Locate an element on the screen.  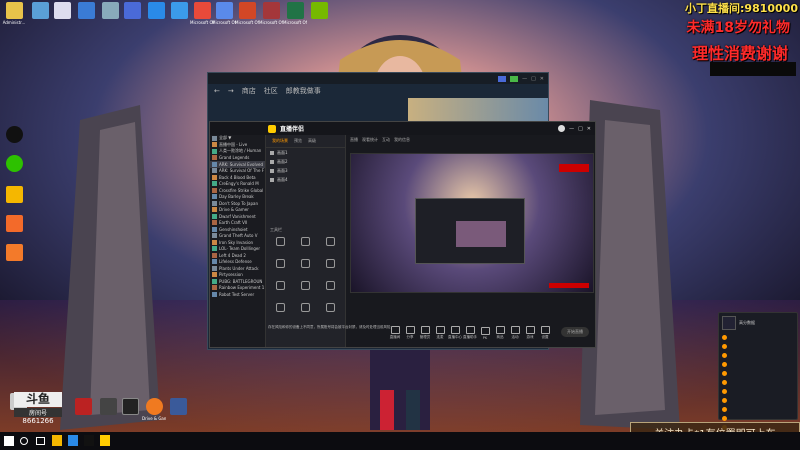
stream-tab: 直播 is located at coordinates (354, 140).